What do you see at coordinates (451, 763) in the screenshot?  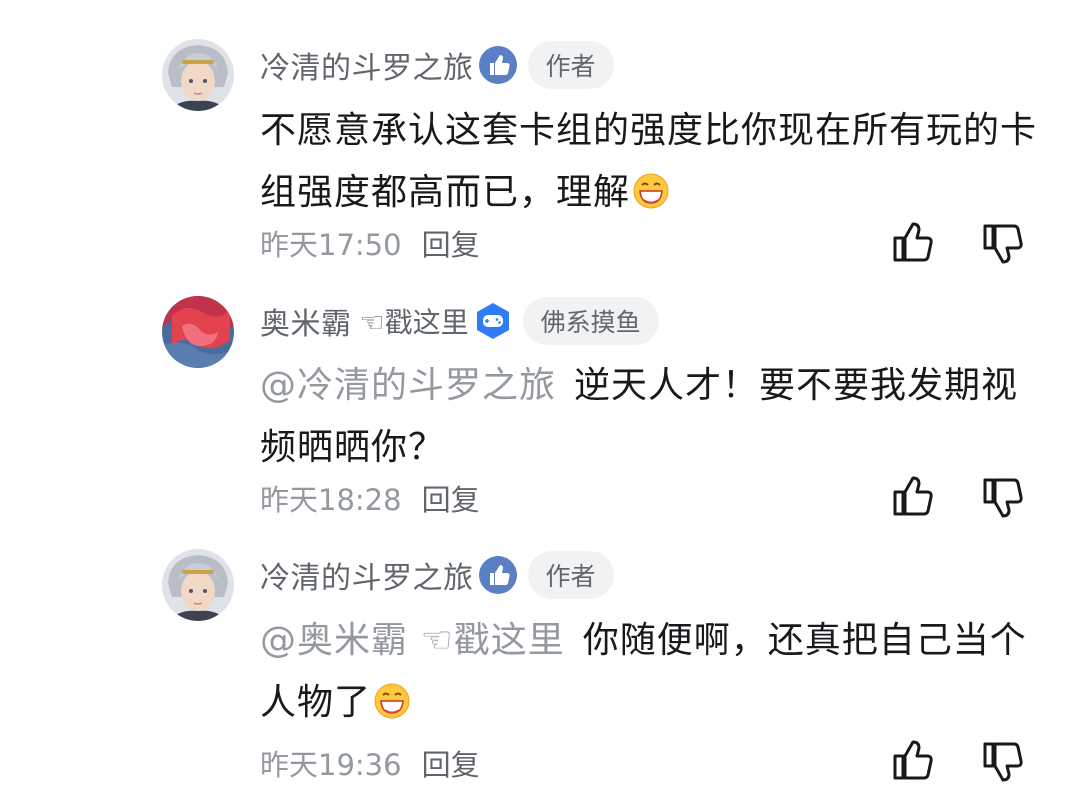 I see `reply-button: 回复` at bounding box center [451, 763].